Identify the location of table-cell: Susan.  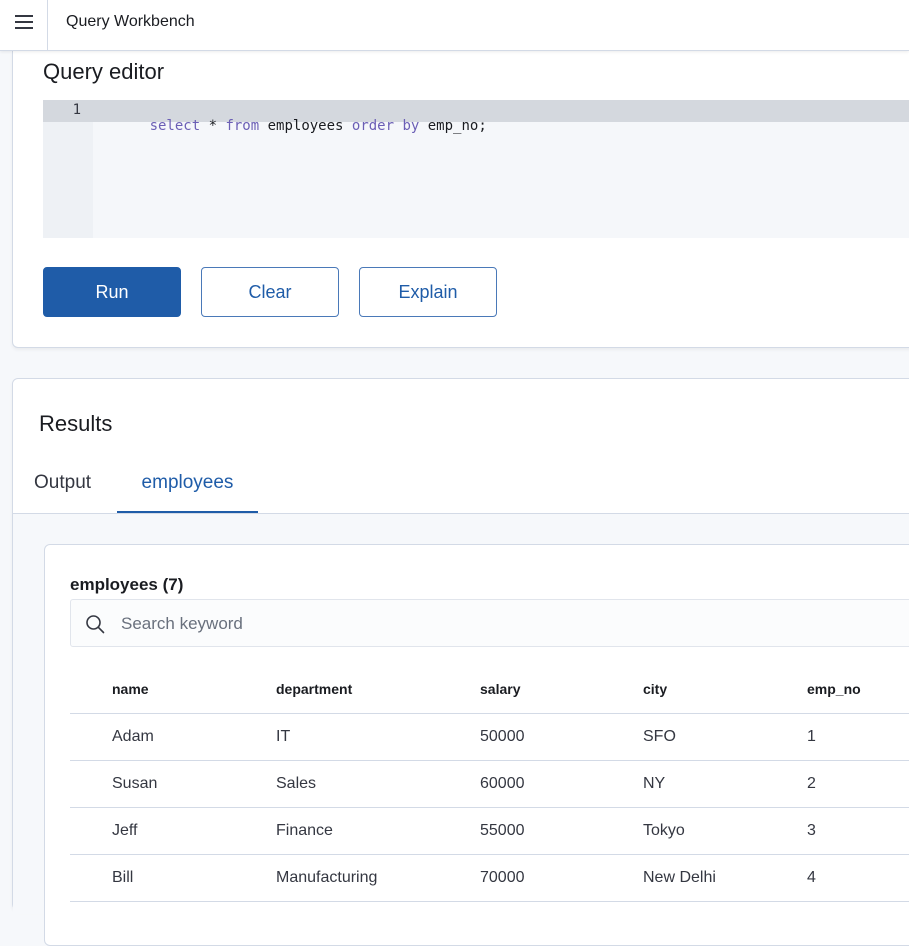
(173, 784).